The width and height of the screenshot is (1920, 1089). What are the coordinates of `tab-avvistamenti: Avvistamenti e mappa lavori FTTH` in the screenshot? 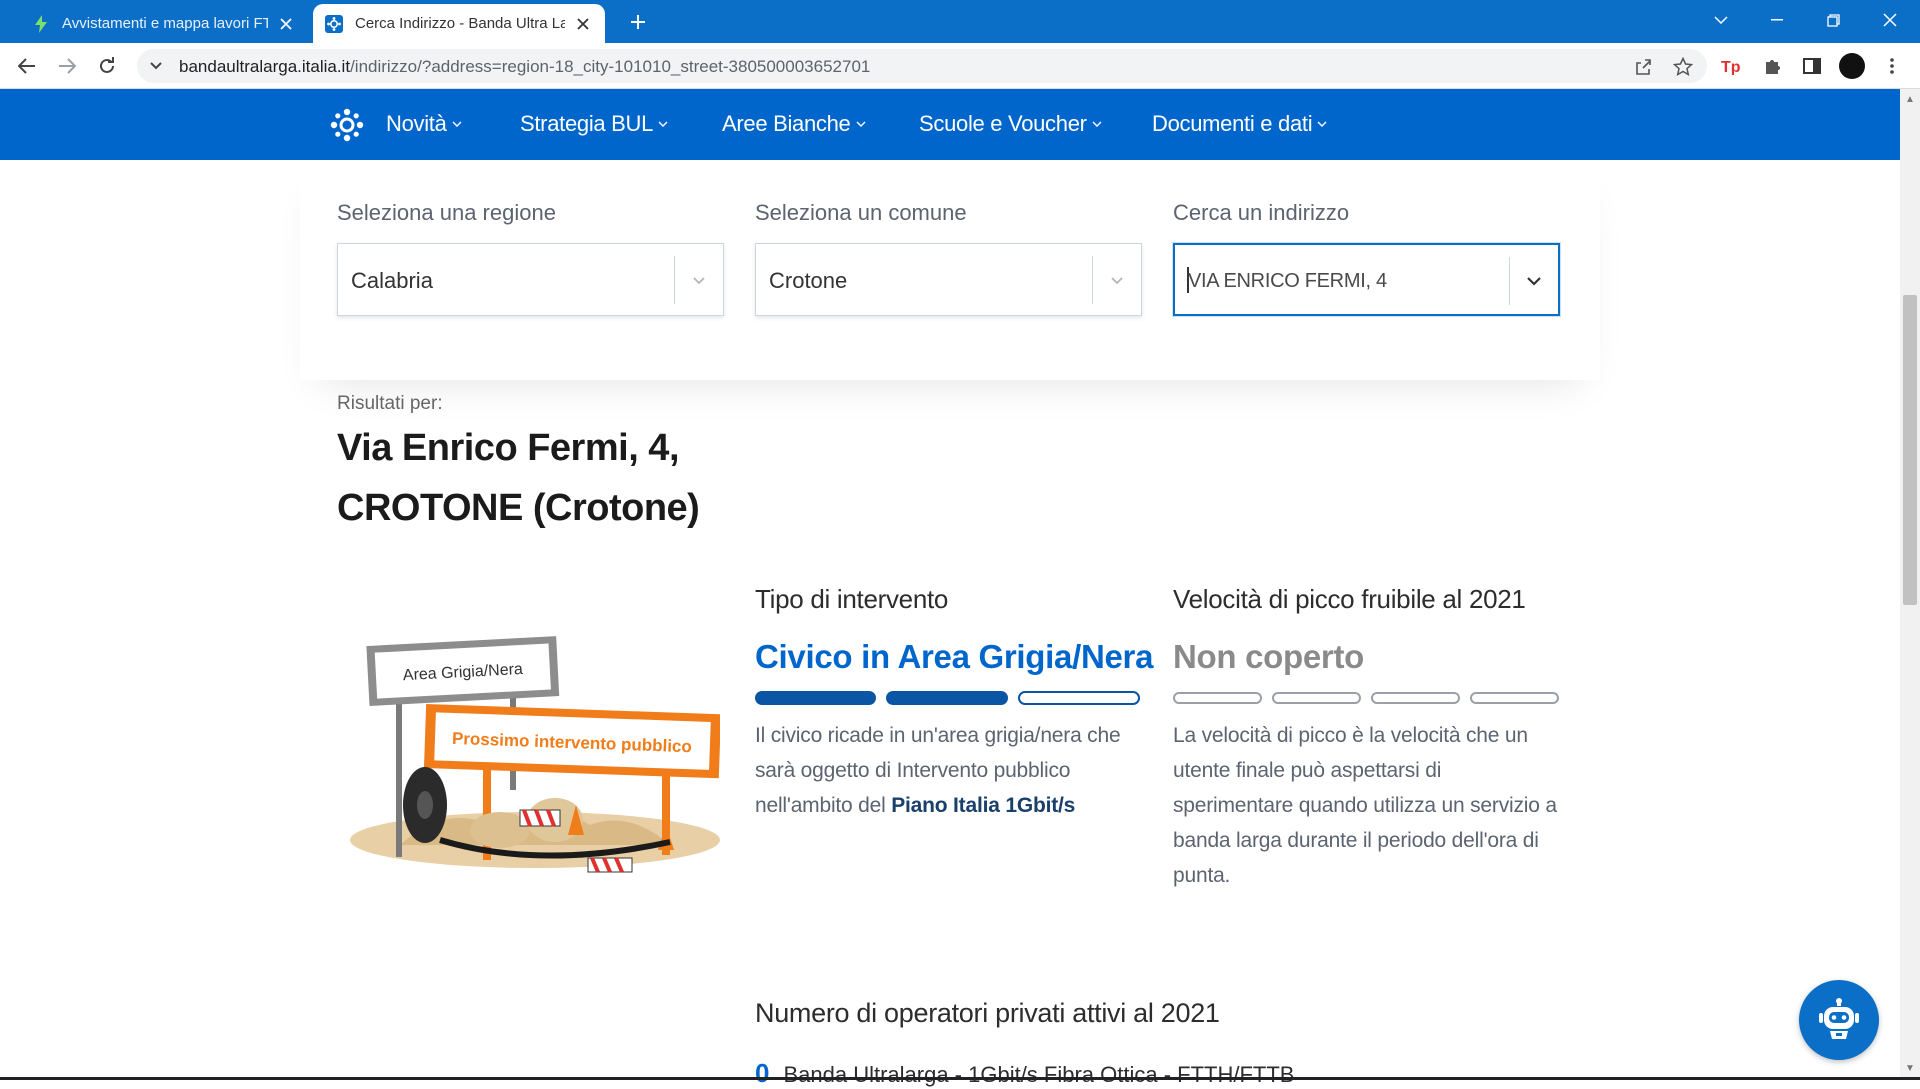 It's located at (164, 23).